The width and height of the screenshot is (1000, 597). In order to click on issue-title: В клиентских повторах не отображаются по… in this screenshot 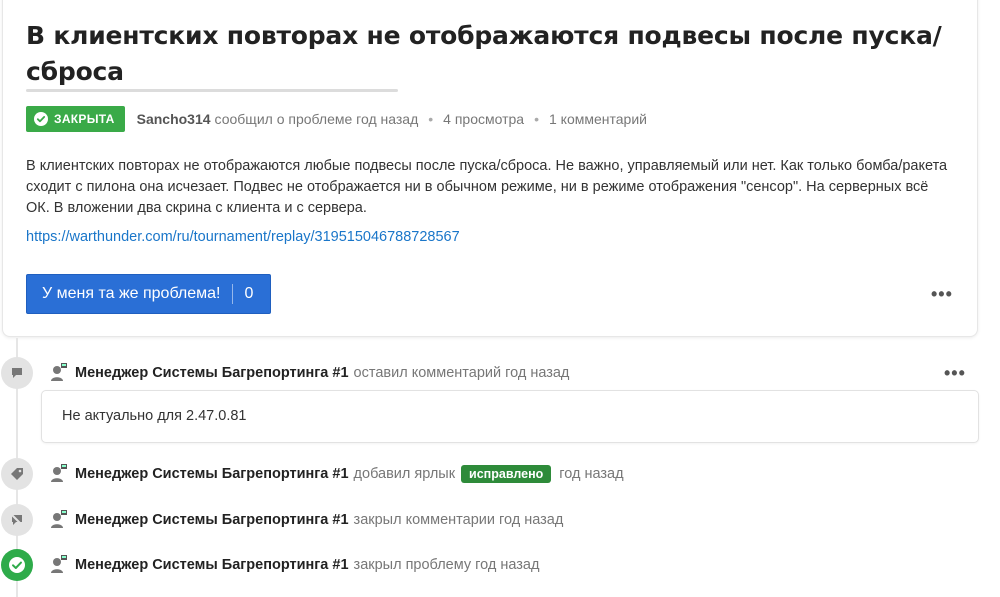, I will do `click(484, 53)`.